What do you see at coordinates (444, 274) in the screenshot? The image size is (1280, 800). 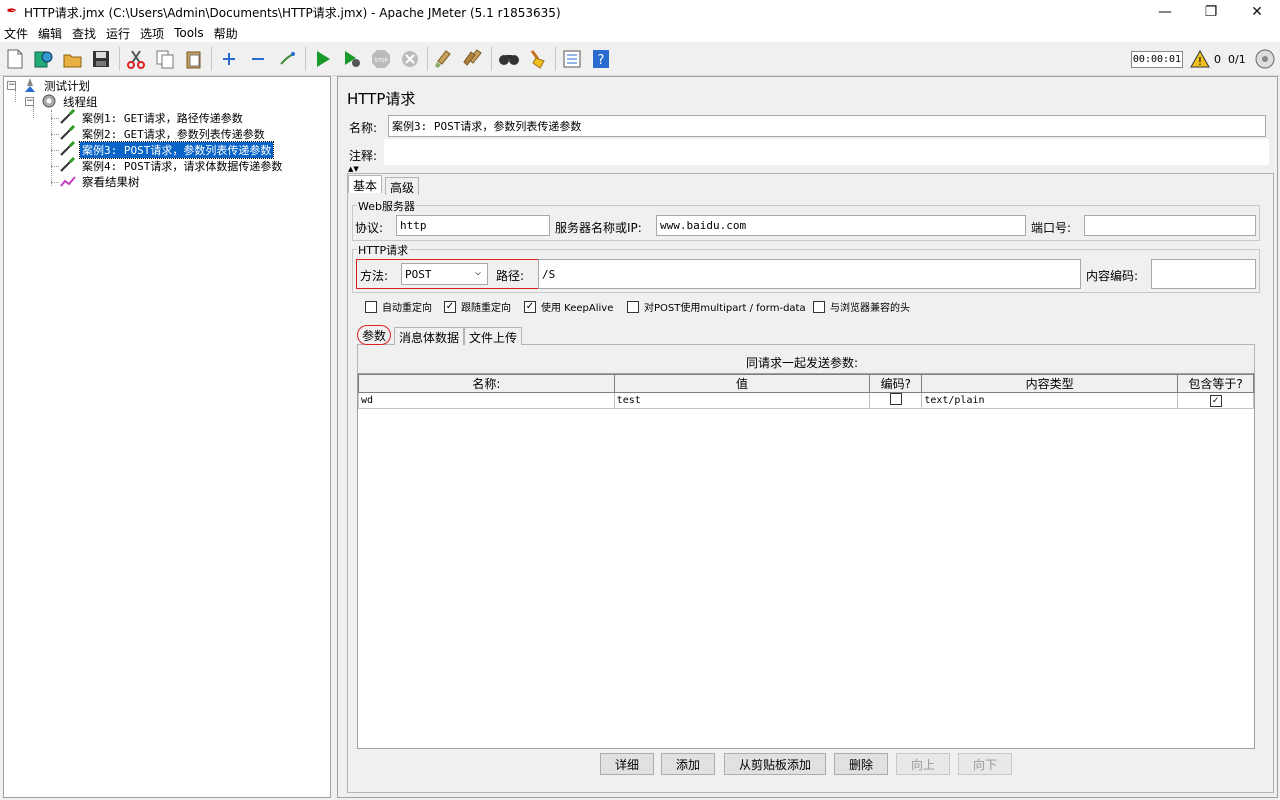 I see `method-select: POST ⌵` at bounding box center [444, 274].